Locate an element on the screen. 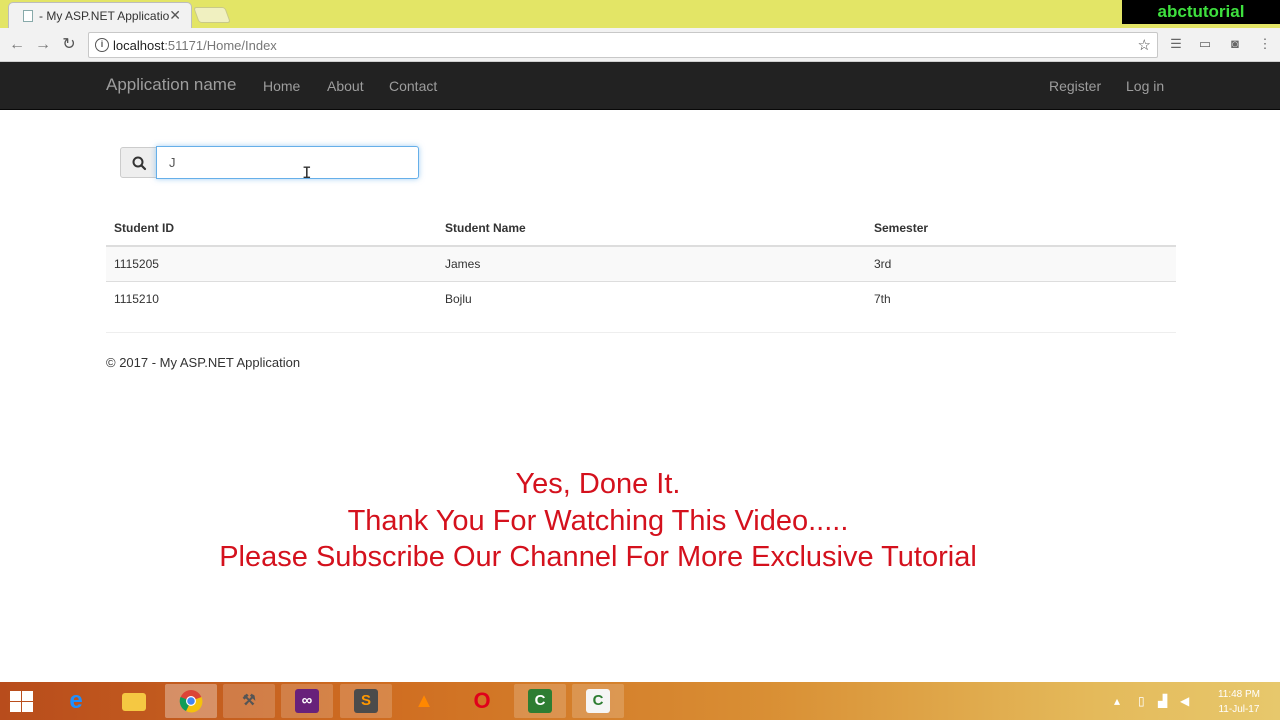  clock-date: 11-Jul-17 is located at coordinates (1239, 709).